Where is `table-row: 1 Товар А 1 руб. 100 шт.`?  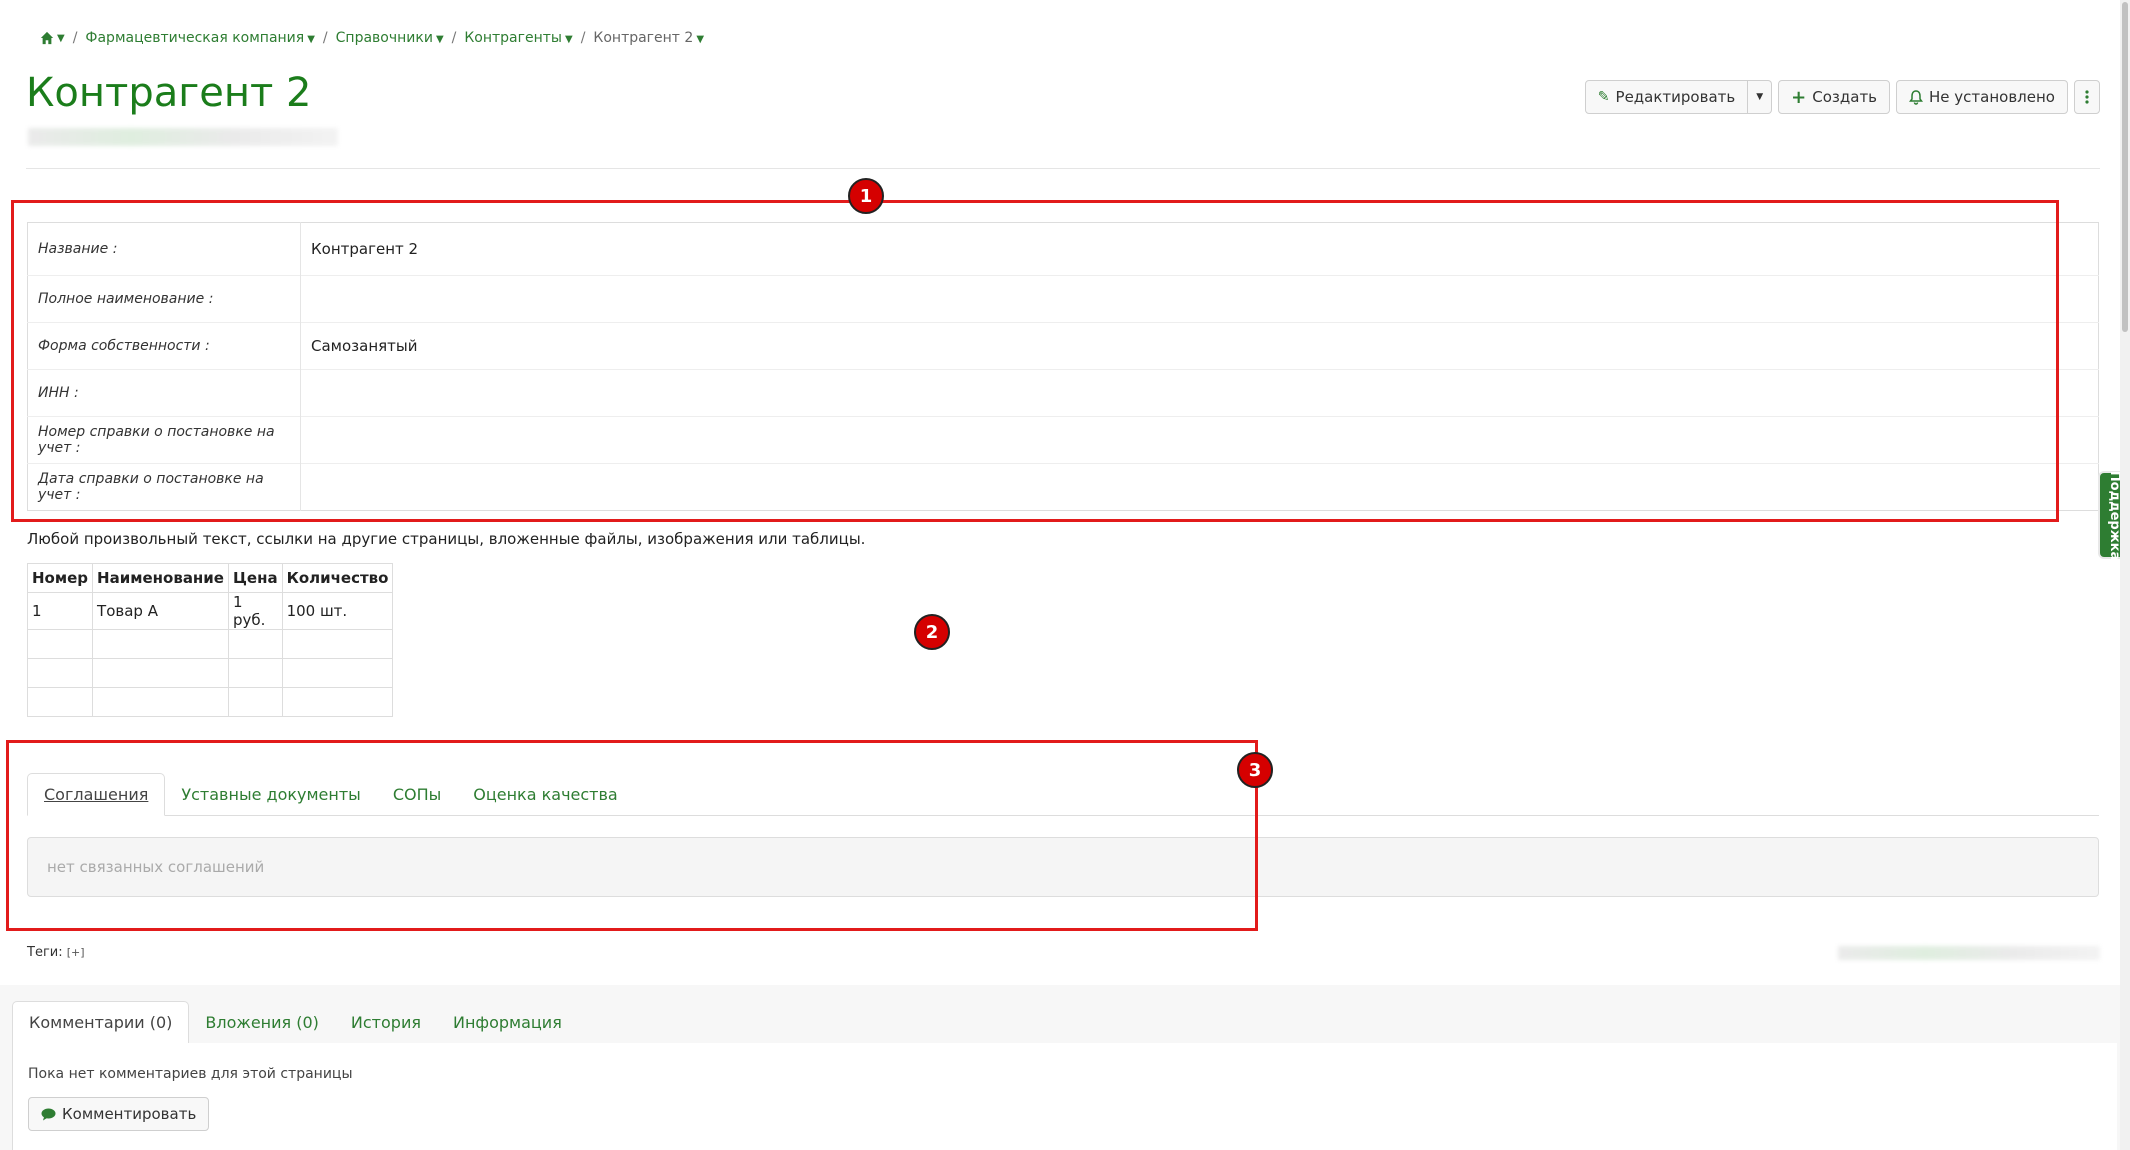 table-row: 1 Товар А 1 руб. 100 шт. is located at coordinates (210, 611).